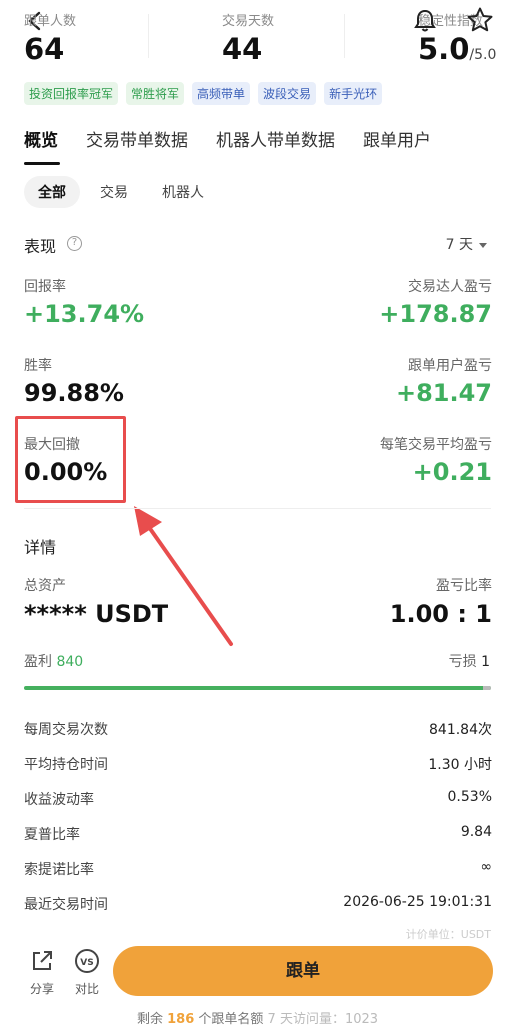 The image size is (515, 1035). Describe the element at coordinates (53, 661) in the screenshot. I see `profit-count: 盈利 840` at that location.